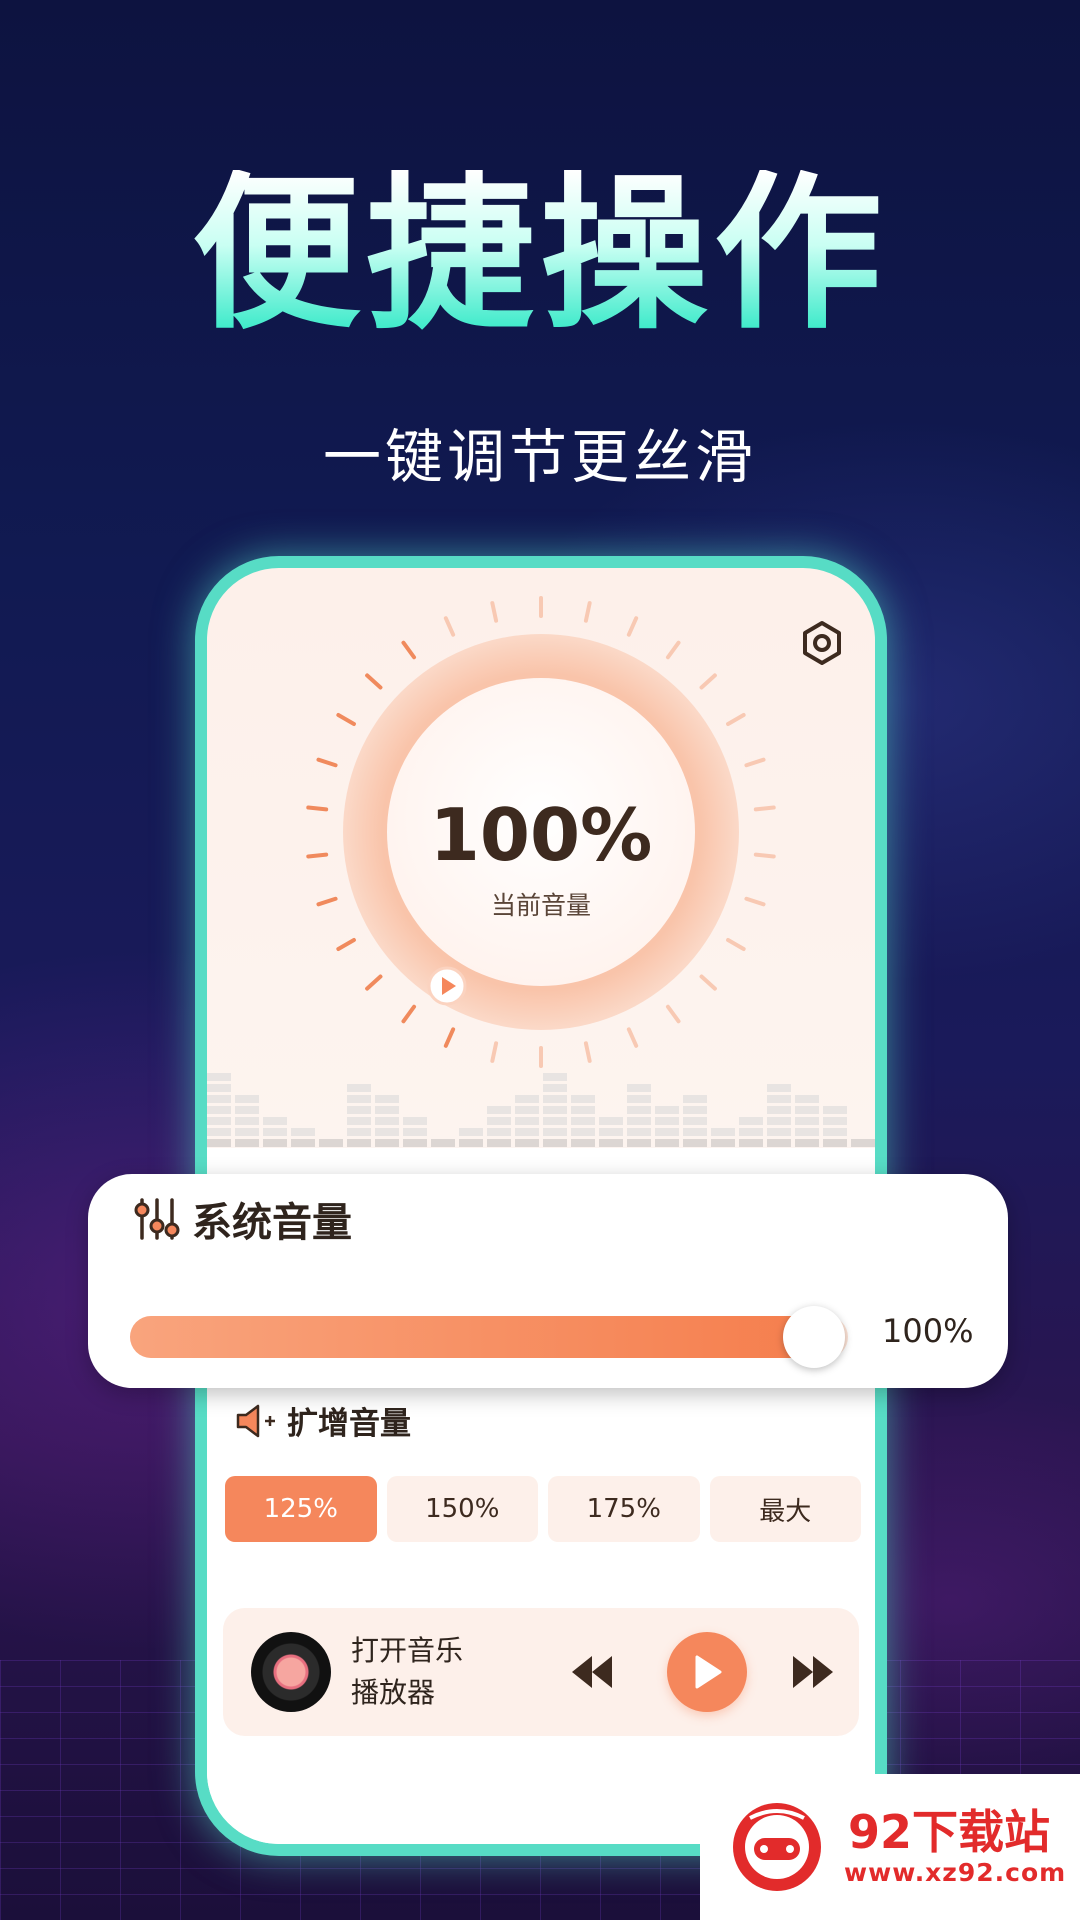 The image size is (1080, 1920). I want to click on watermark: 92下载站 www.xz92.com, so click(890, 1847).